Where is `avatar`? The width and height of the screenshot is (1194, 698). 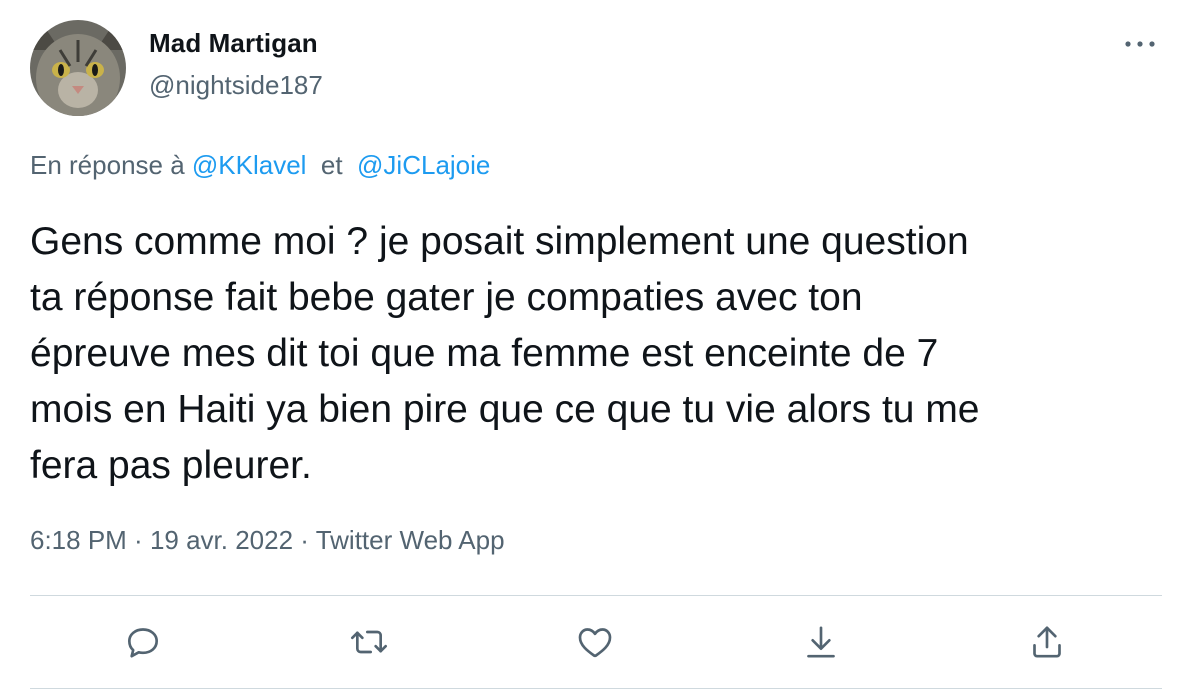 avatar is located at coordinates (78, 68).